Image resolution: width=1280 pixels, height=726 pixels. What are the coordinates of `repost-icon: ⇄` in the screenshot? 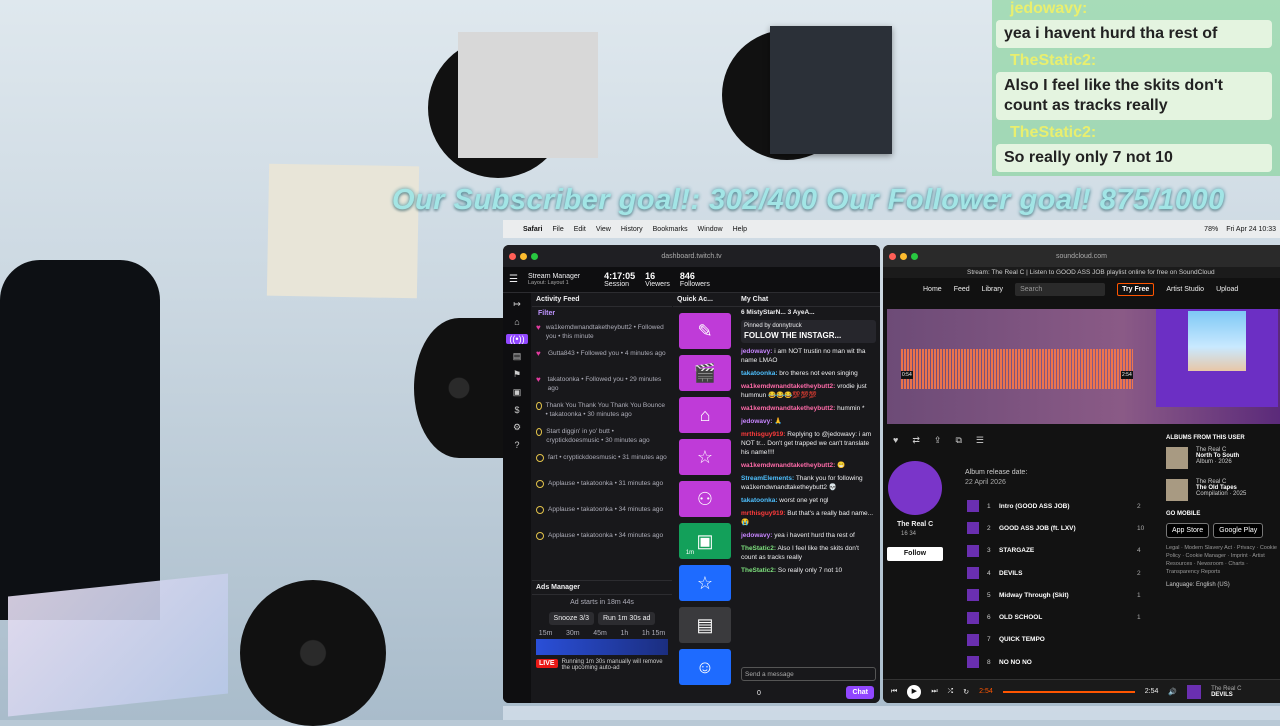 It's located at (916, 440).